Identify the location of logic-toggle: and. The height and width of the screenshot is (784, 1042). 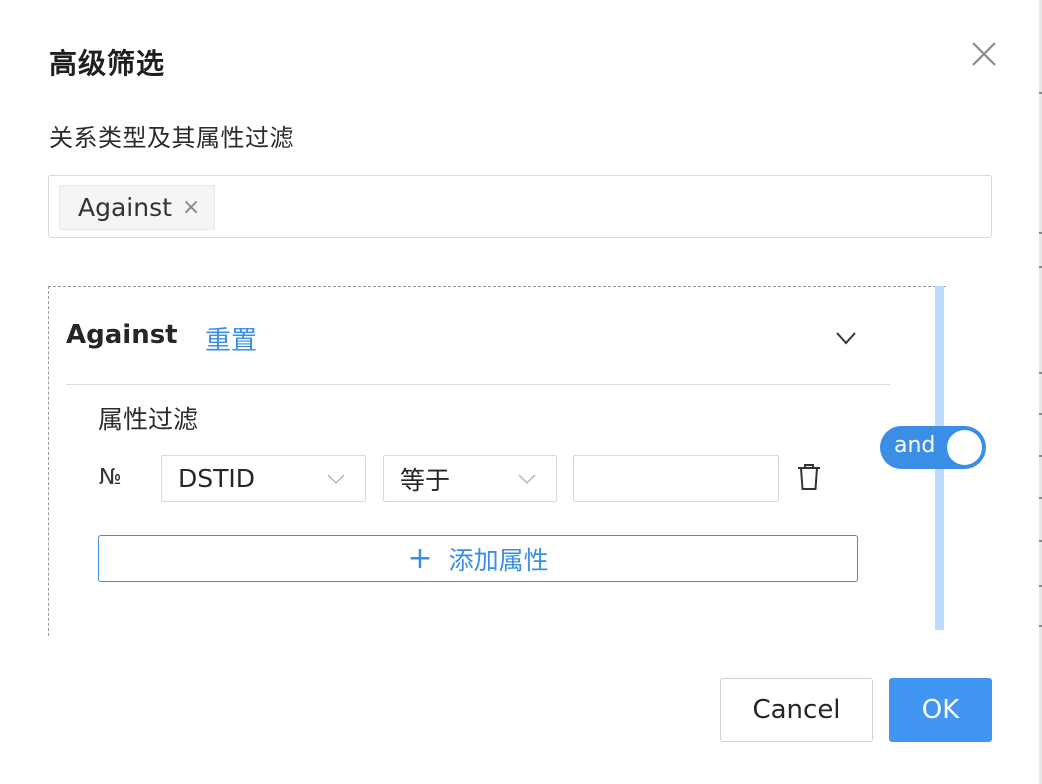
(933, 447).